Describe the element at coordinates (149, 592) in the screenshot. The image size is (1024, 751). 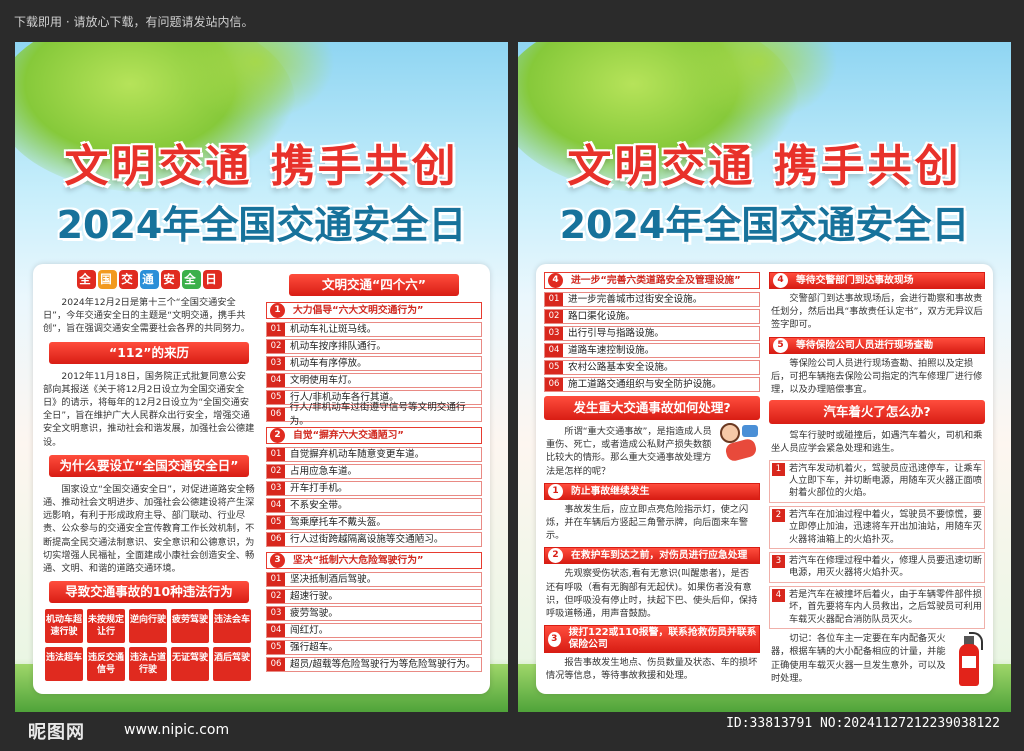
I see `section-heading: 导致交通事故的10种违法行为` at that location.